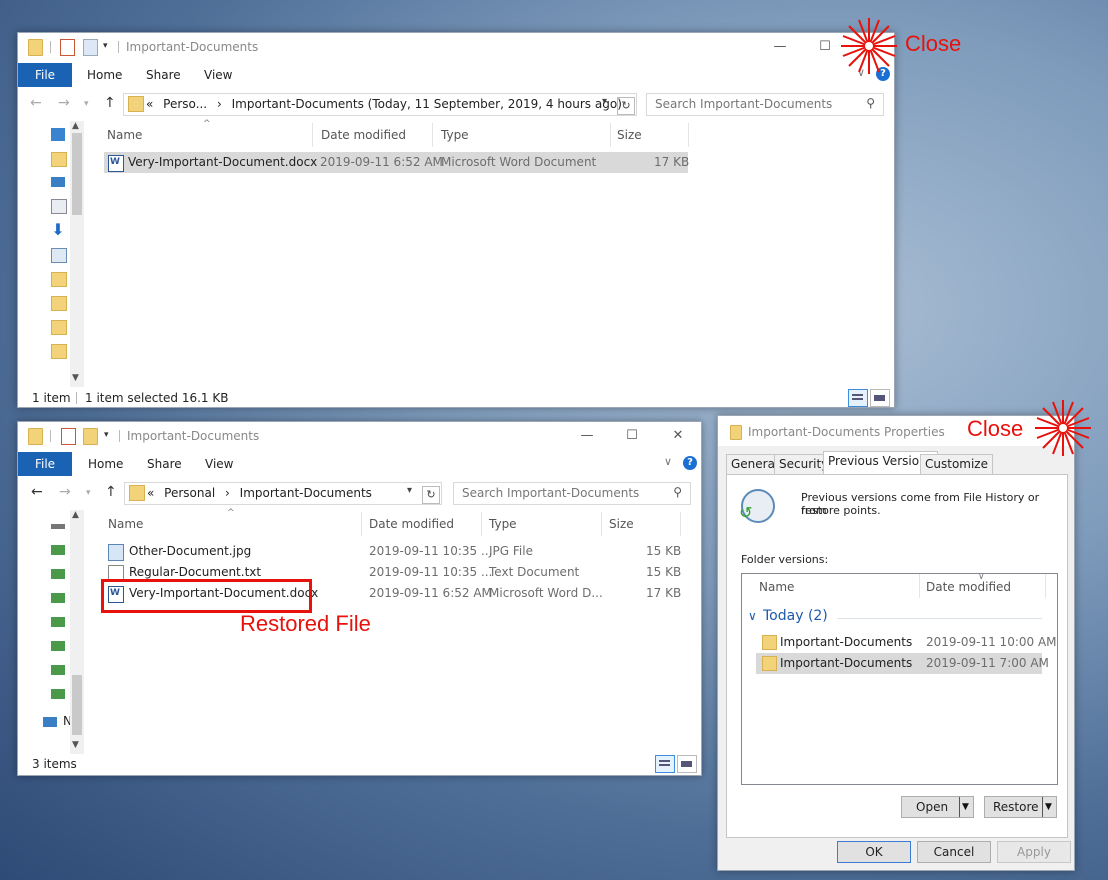  What do you see at coordinates (306, 493) in the screenshot?
I see `breadcrumb-item: Important-Documents` at bounding box center [306, 493].